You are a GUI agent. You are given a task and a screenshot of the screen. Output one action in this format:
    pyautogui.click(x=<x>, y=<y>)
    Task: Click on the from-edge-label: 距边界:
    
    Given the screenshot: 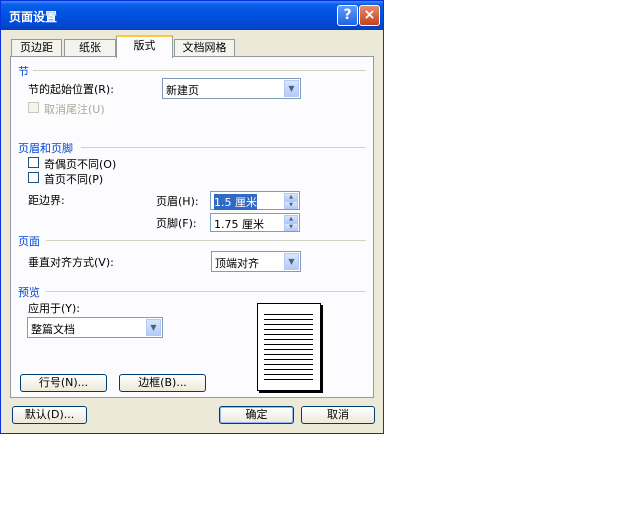 What is the action you would take?
    pyautogui.click(x=46, y=200)
    